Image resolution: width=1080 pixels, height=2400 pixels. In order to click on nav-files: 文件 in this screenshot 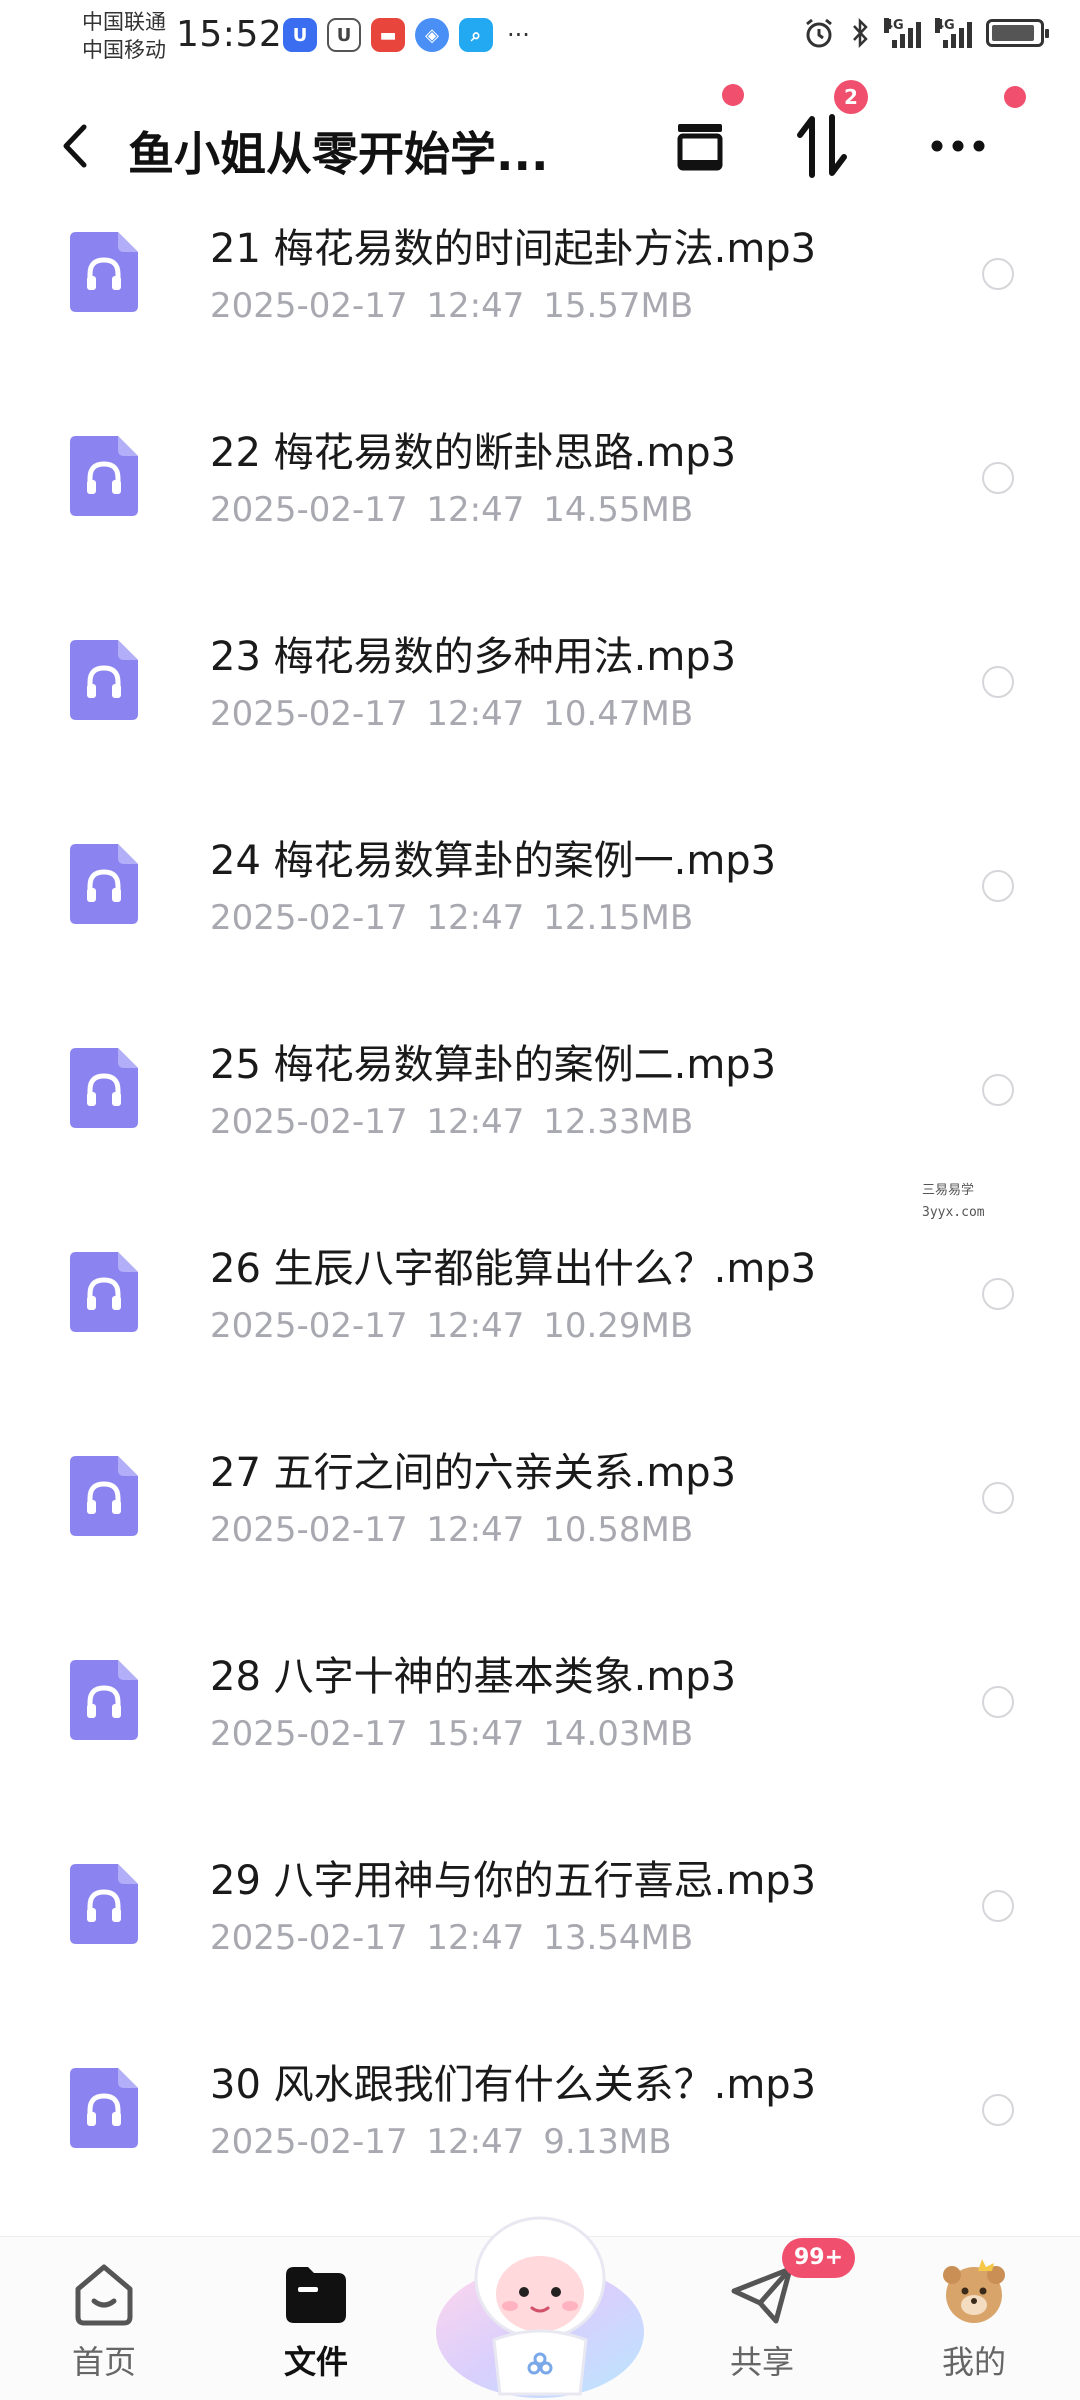, I will do `click(316, 2318)`.